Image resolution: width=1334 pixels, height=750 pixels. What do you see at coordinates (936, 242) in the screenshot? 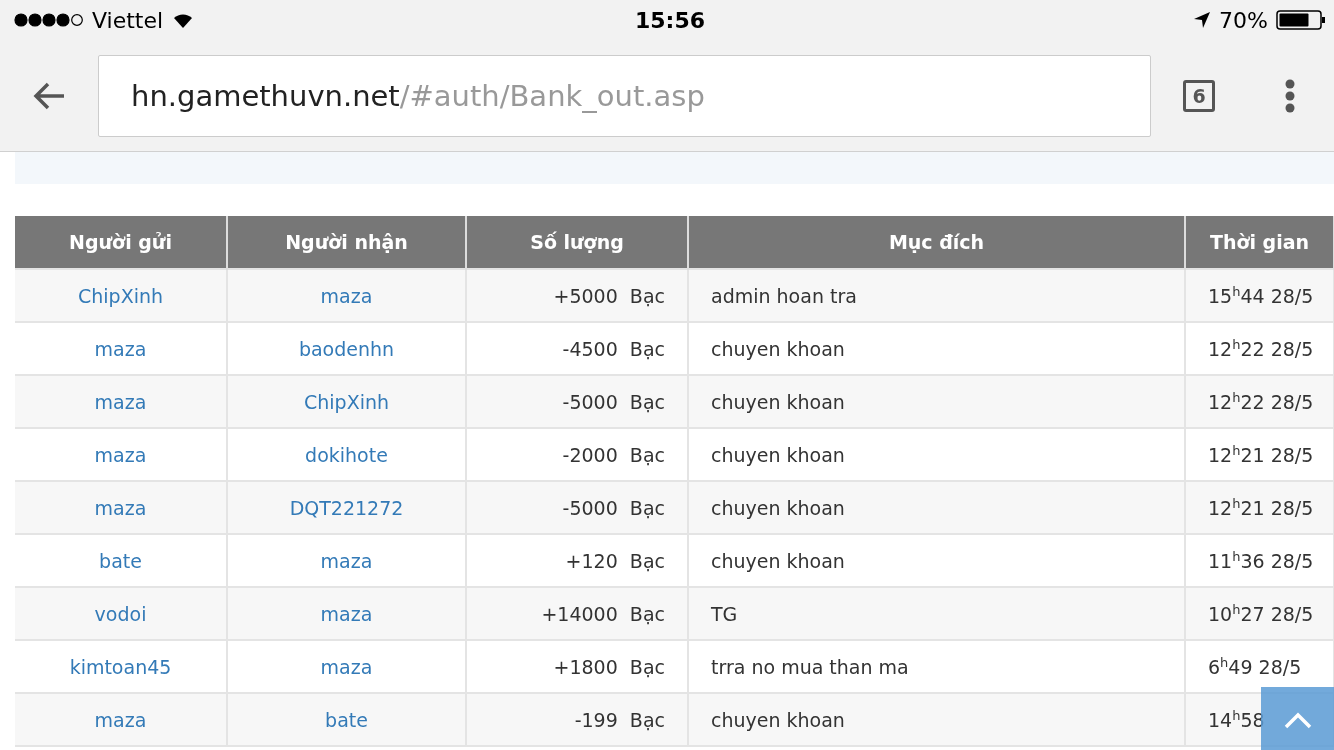
I see `column-header: Mục đích` at bounding box center [936, 242].